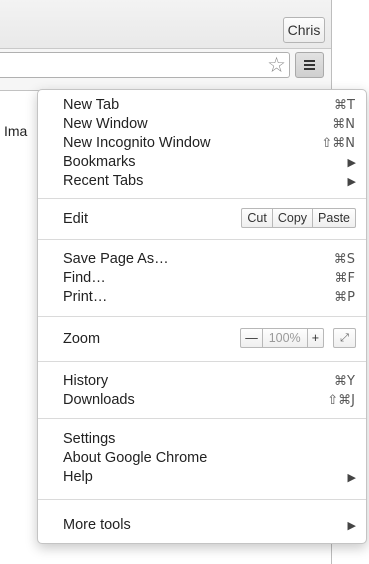 Image resolution: width=369 pixels, height=564 pixels. Describe the element at coordinates (202, 162) in the screenshot. I see `menu-item-bookmarks: Bookmarks ▶` at that location.